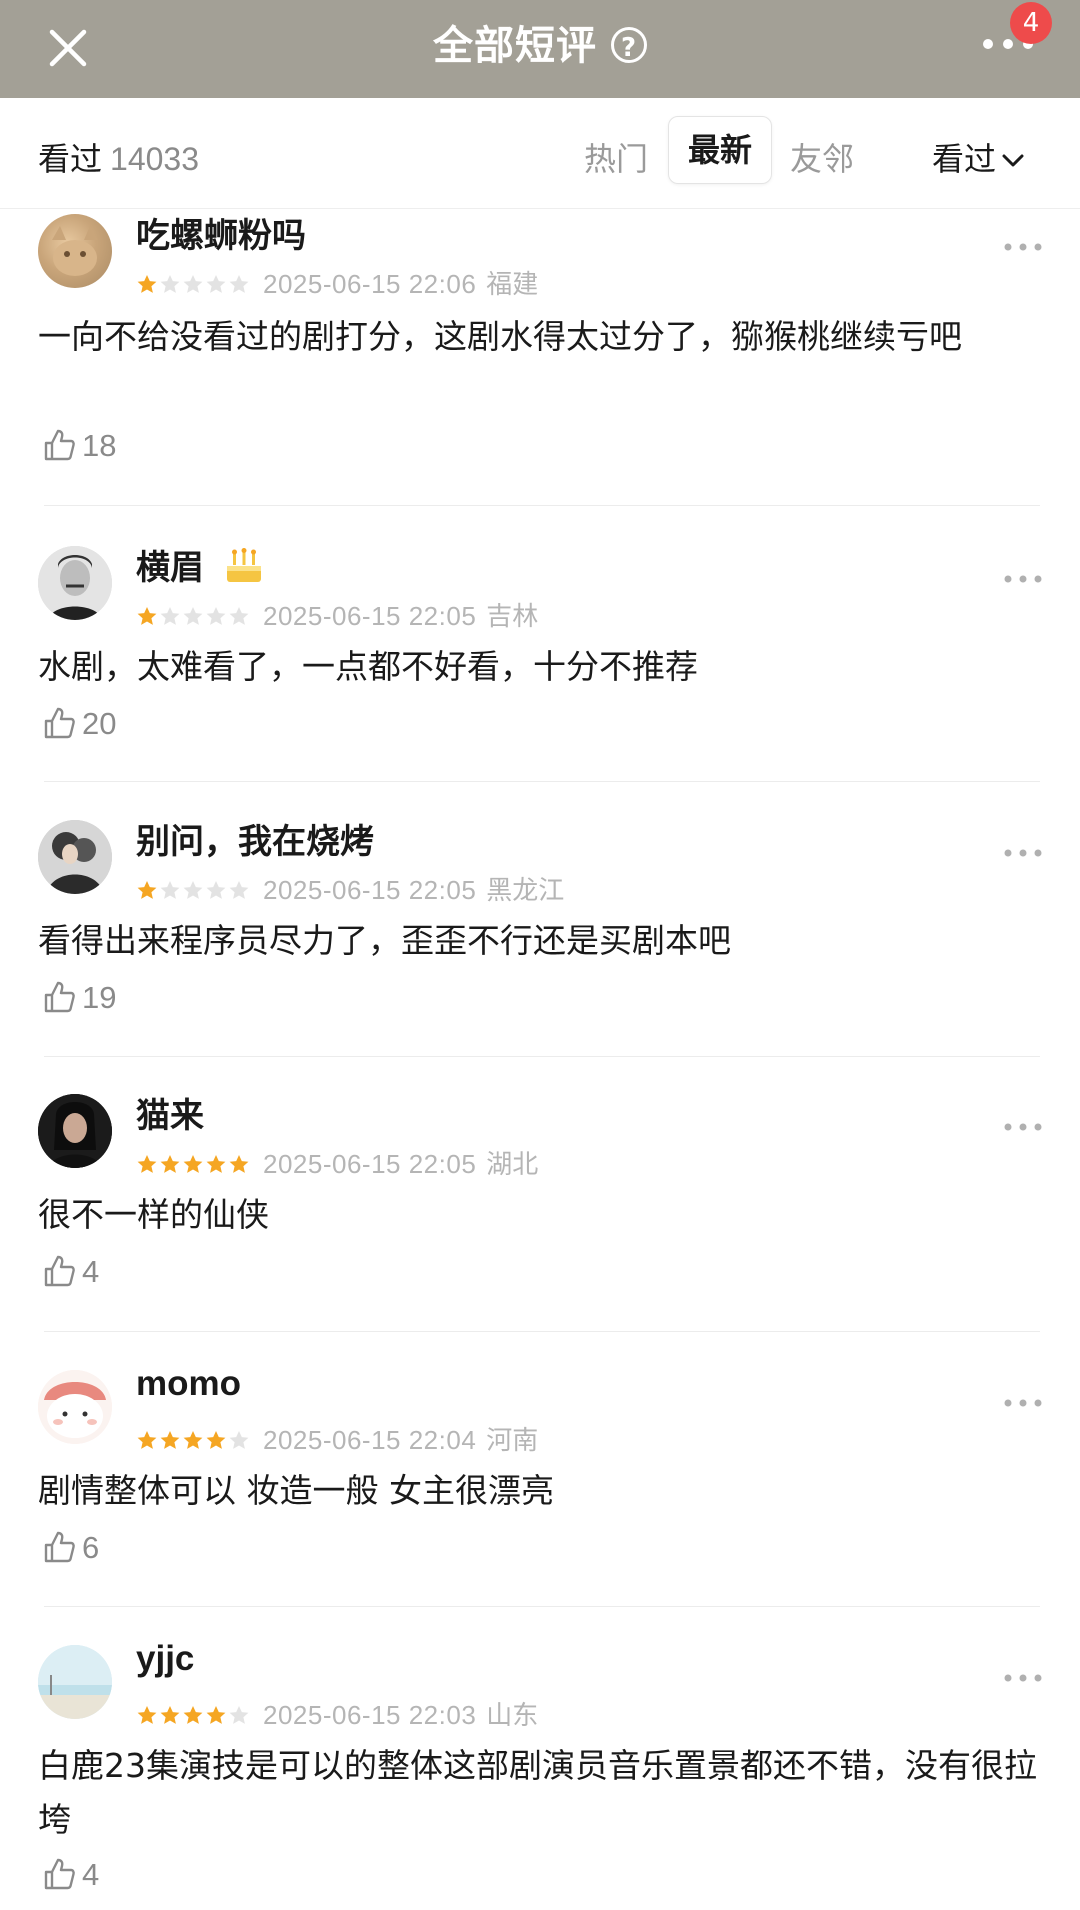 The height and width of the screenshot is (1910, 1080). I want to click on username: momo, so click(188, 1384).